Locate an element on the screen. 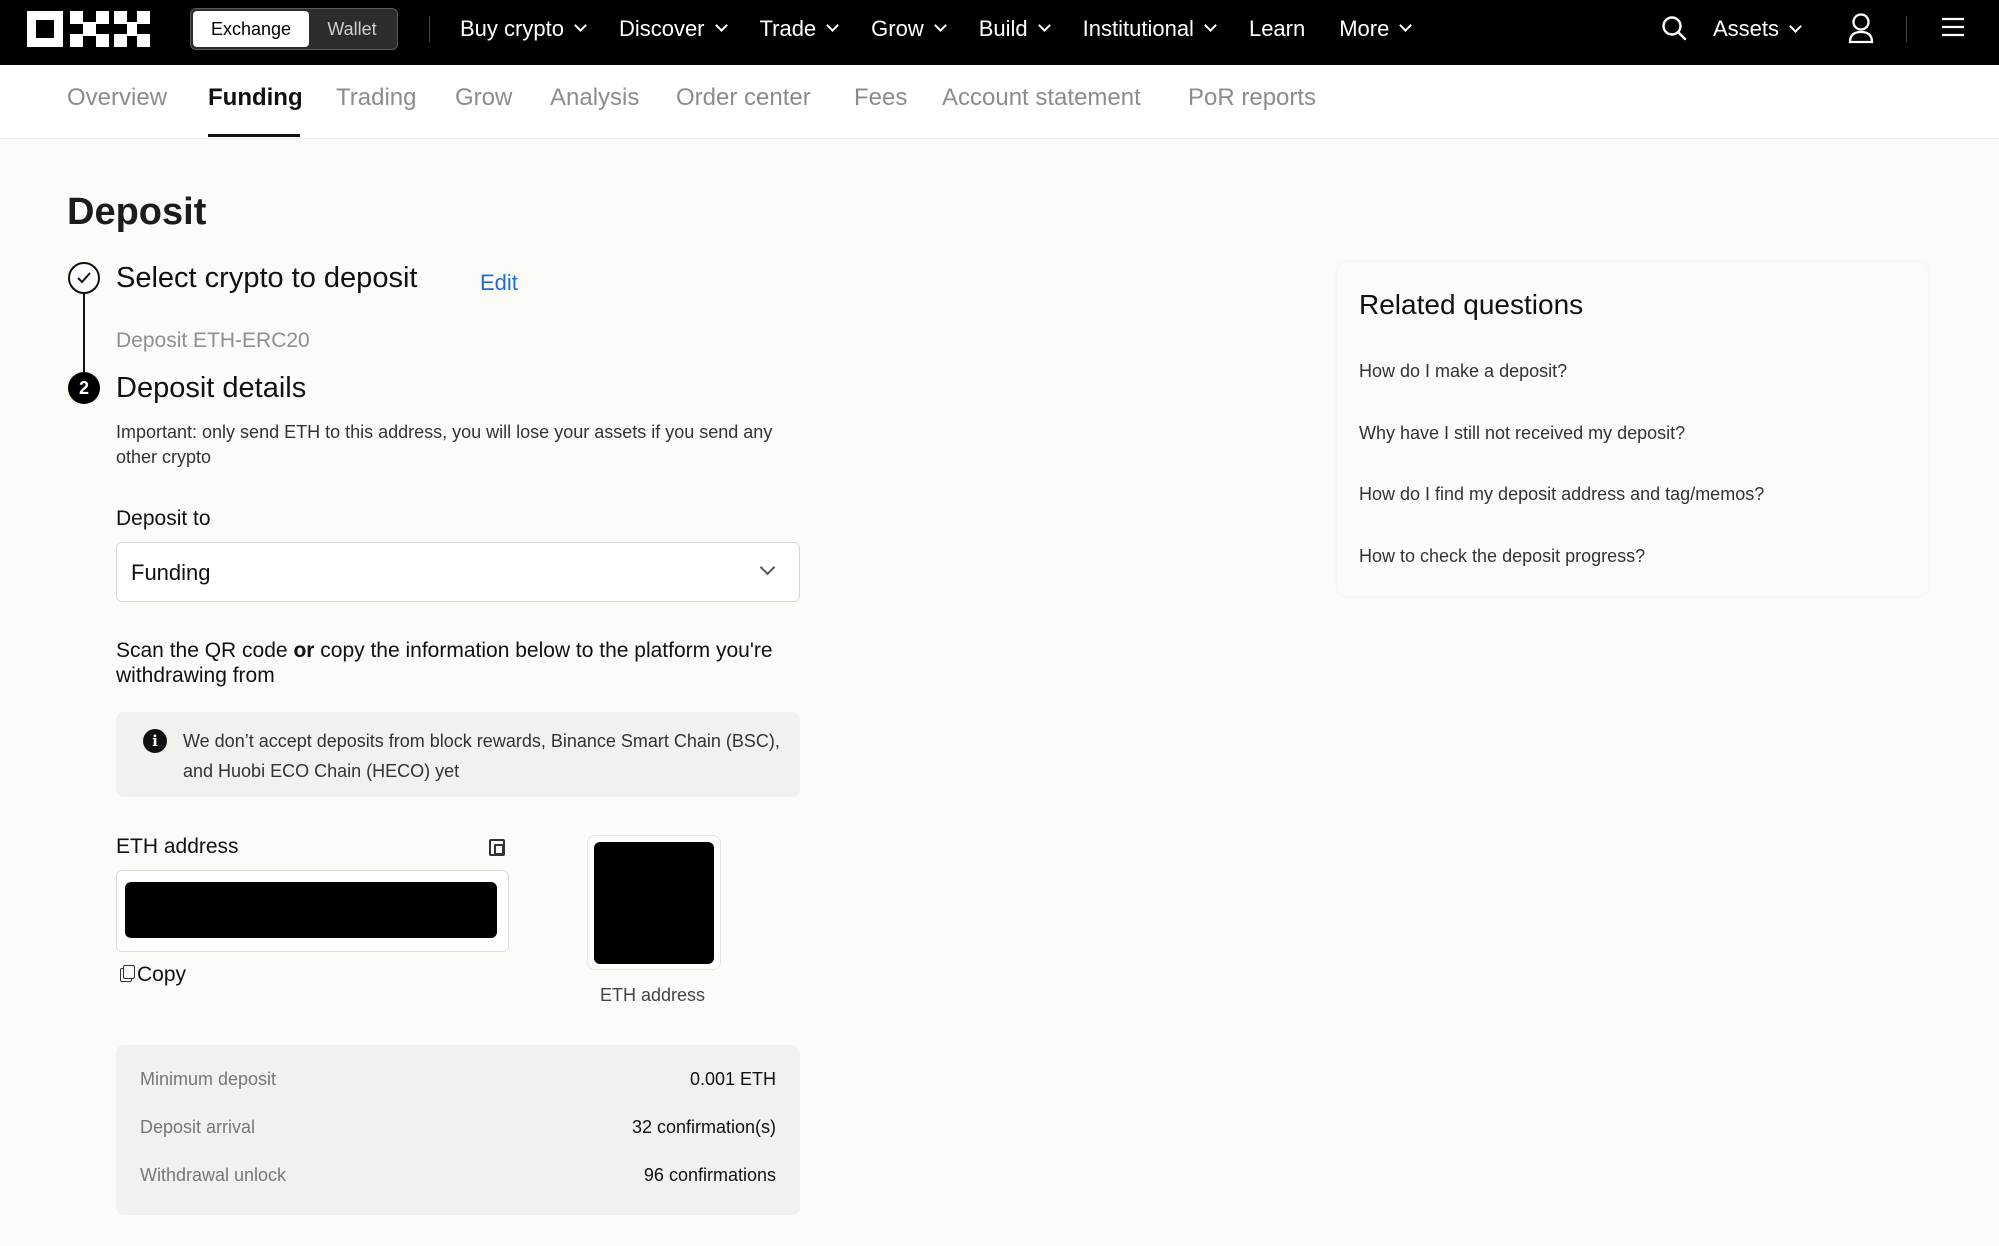  info-key: Withdrawal unlock is located at coordinates (213, 1175).